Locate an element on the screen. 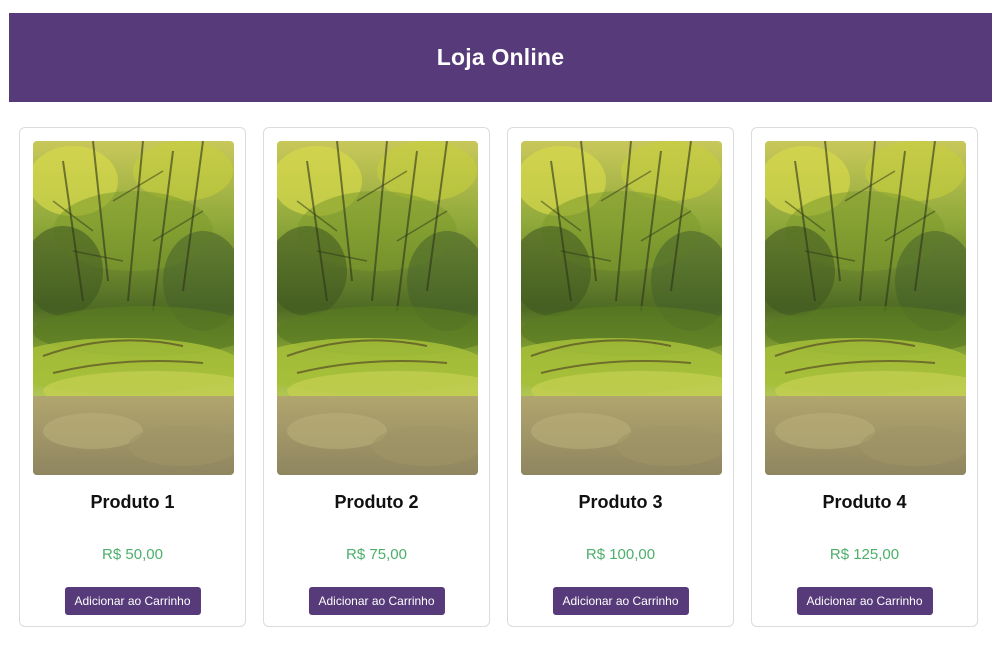 This screenshot has width=992, height=660. product-name: Produto 3 is located at coordinates (620, 502).